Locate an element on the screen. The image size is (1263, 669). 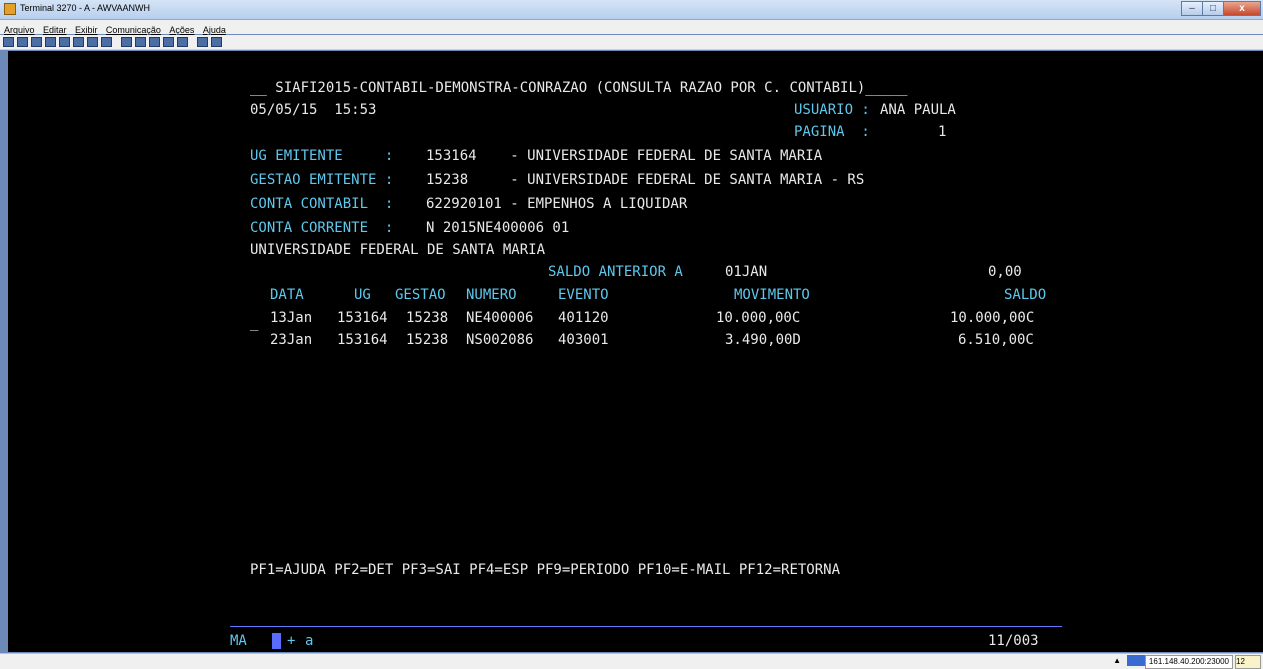
upload-icon is located at coordinates (126, 42).